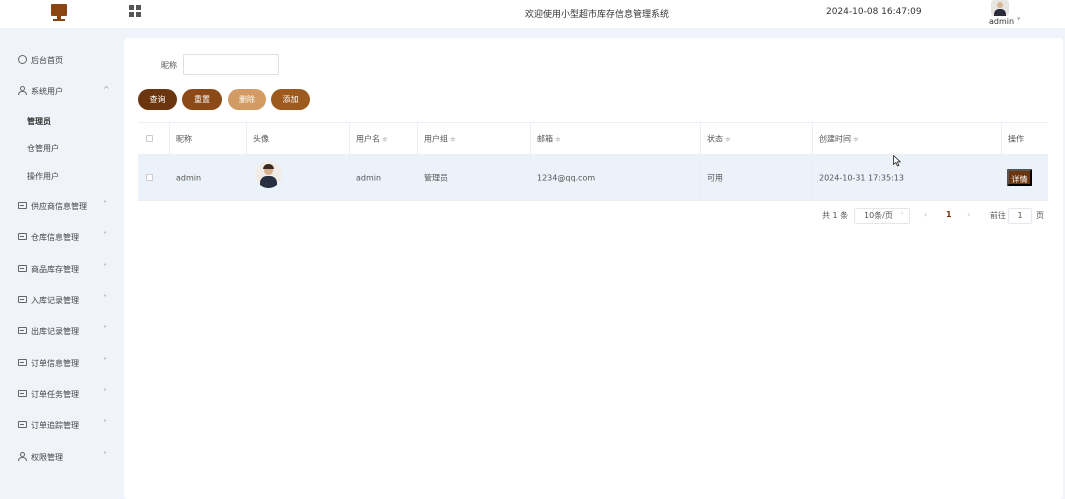 This screenshot has height=499, width=1065. What do you see at coordinates (290, 99) in the screenshot?
I see `add-button: 添加` at bounding box center [290, 99].